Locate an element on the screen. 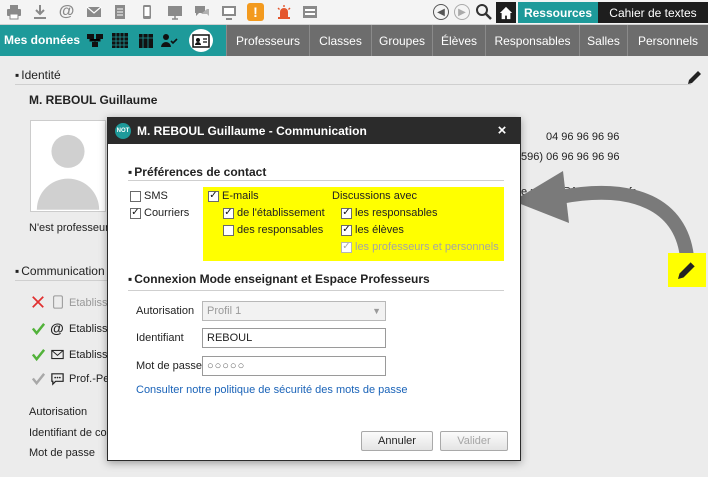  identifiant-input-value: REBOUL is located at coordinates (230, 338).